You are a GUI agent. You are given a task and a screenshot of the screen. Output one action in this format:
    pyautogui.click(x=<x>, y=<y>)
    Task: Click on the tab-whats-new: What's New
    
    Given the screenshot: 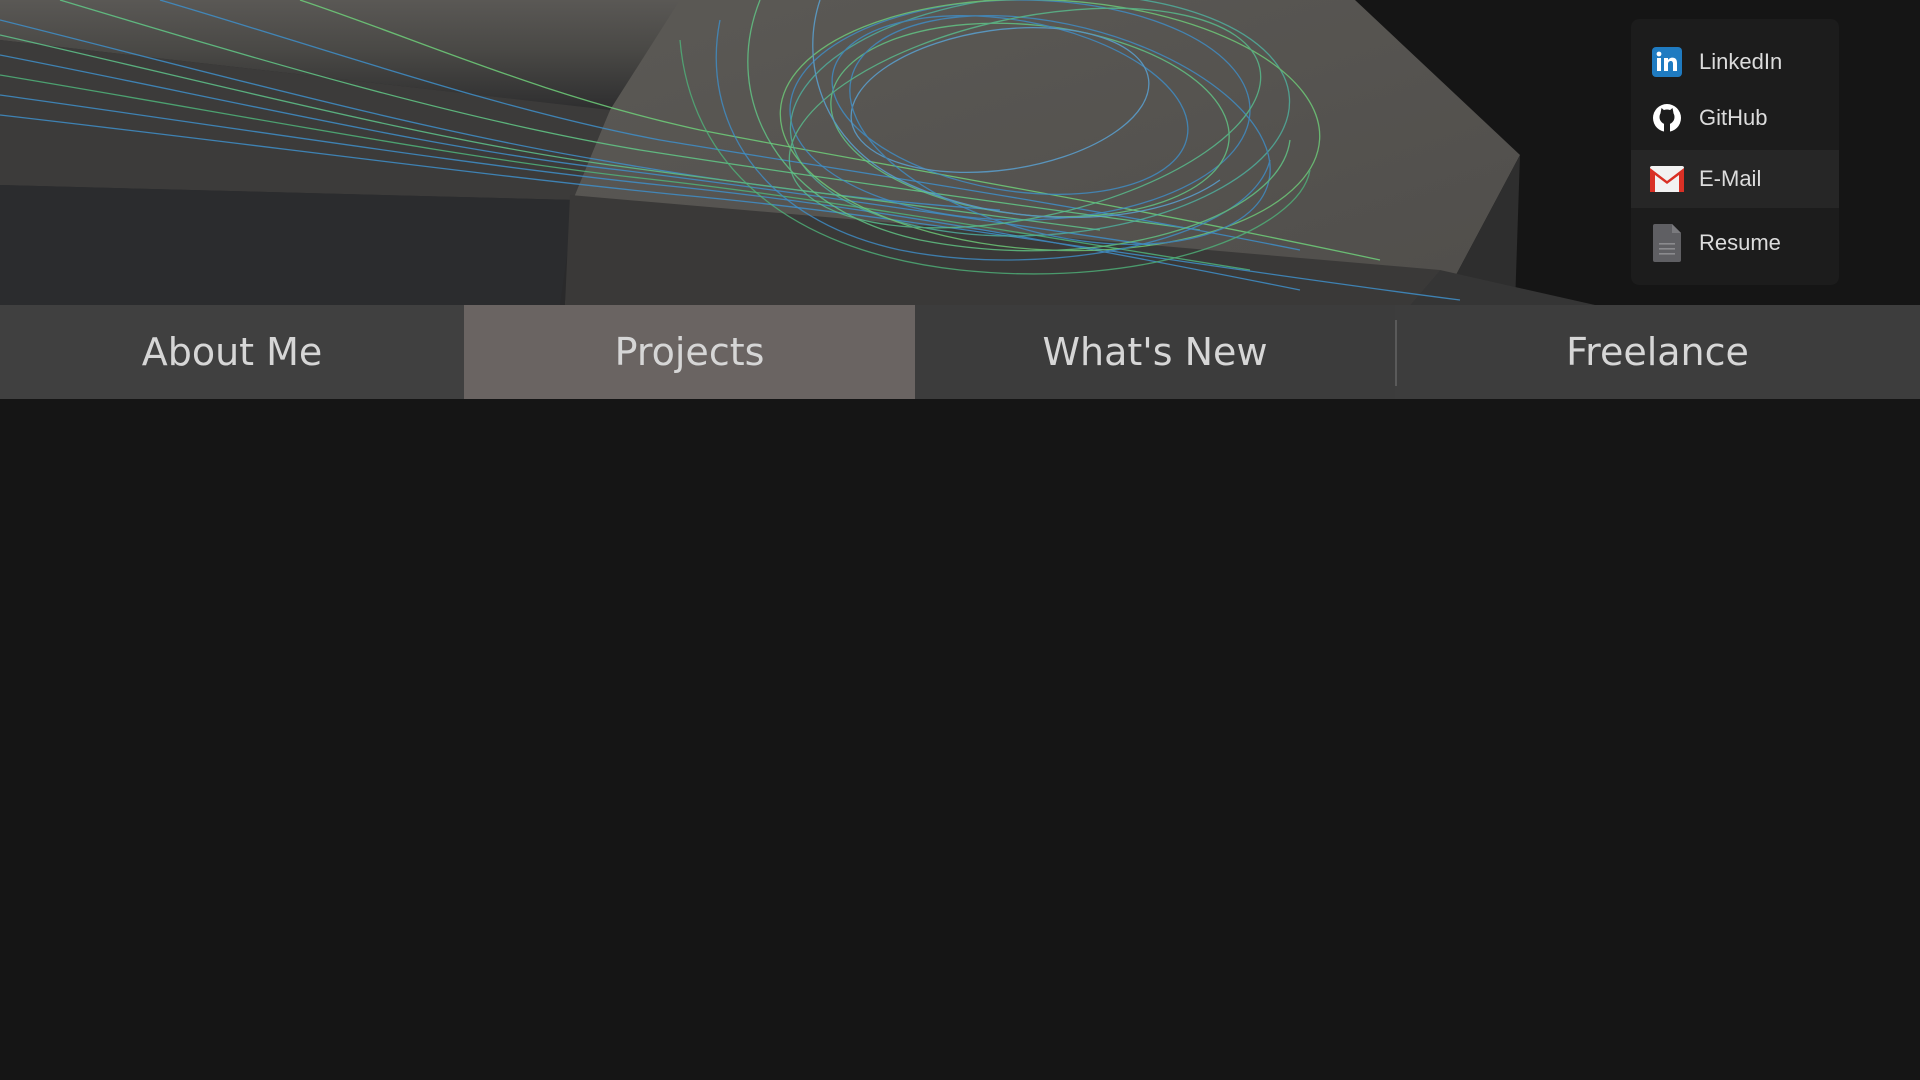 What is the action you would take?
    pyautogui.click(x=1155, y=352)
    